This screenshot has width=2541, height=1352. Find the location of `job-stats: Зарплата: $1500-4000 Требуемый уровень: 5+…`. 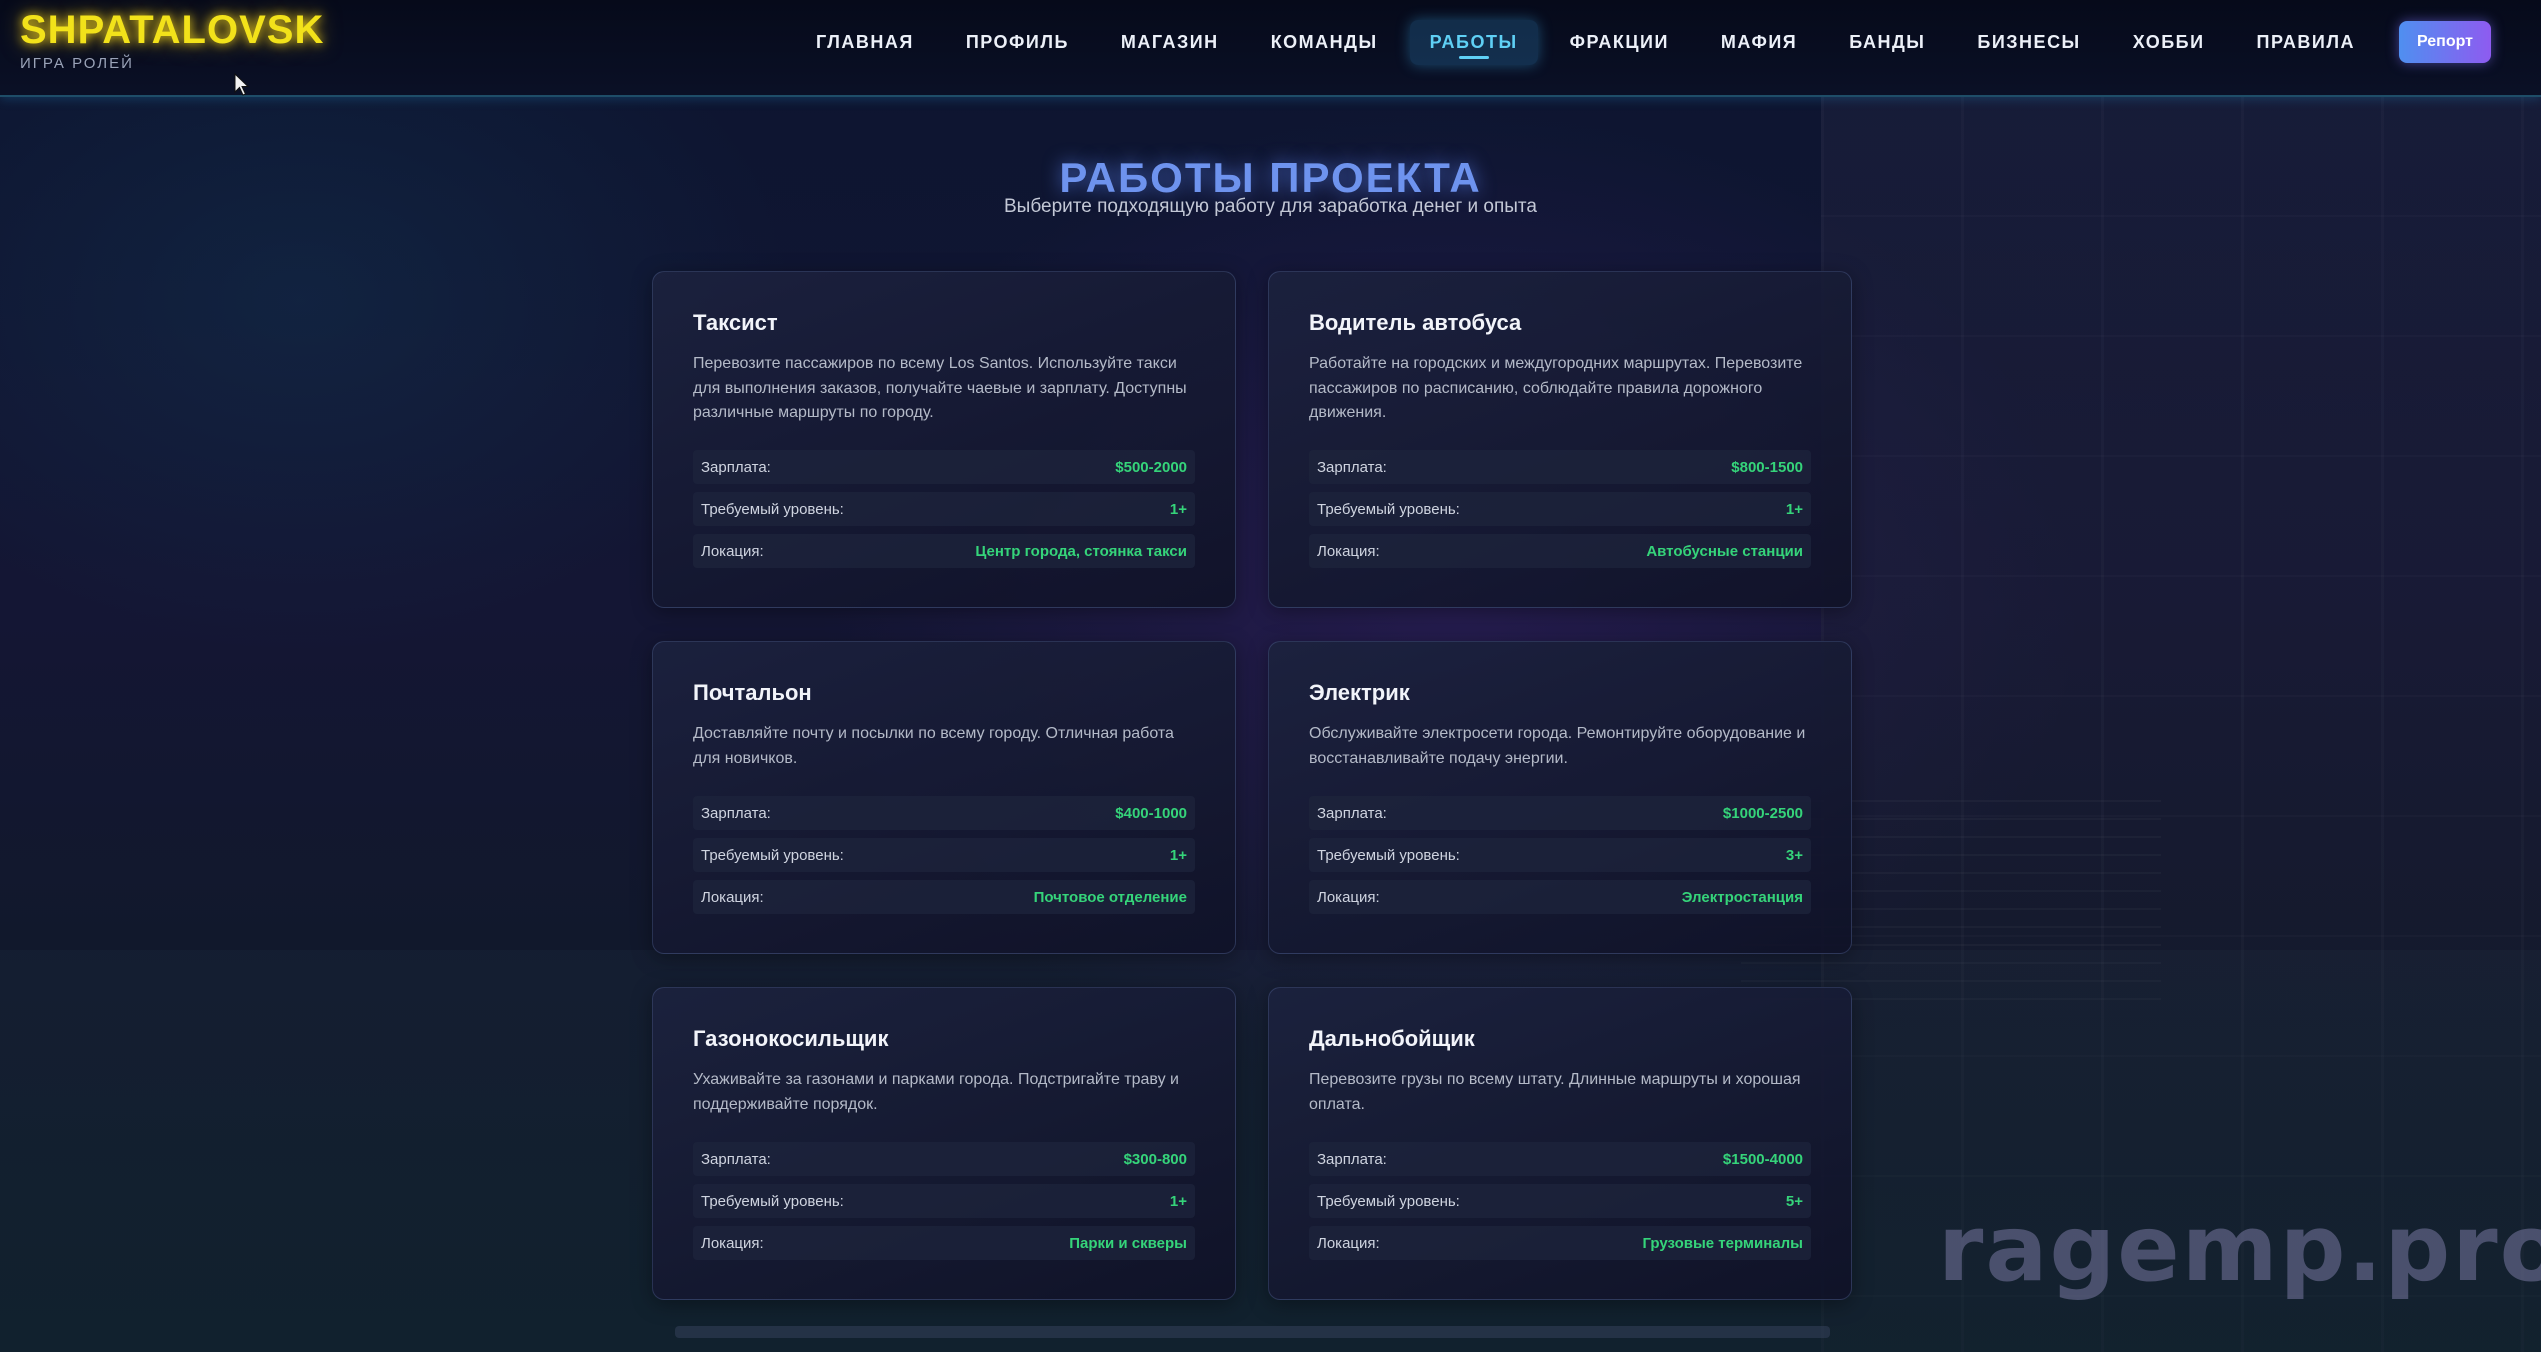

job-stats: Зарплата: $1500-4000 Требуемый уровень: 5+… is located at coordinates (1560, 1205).